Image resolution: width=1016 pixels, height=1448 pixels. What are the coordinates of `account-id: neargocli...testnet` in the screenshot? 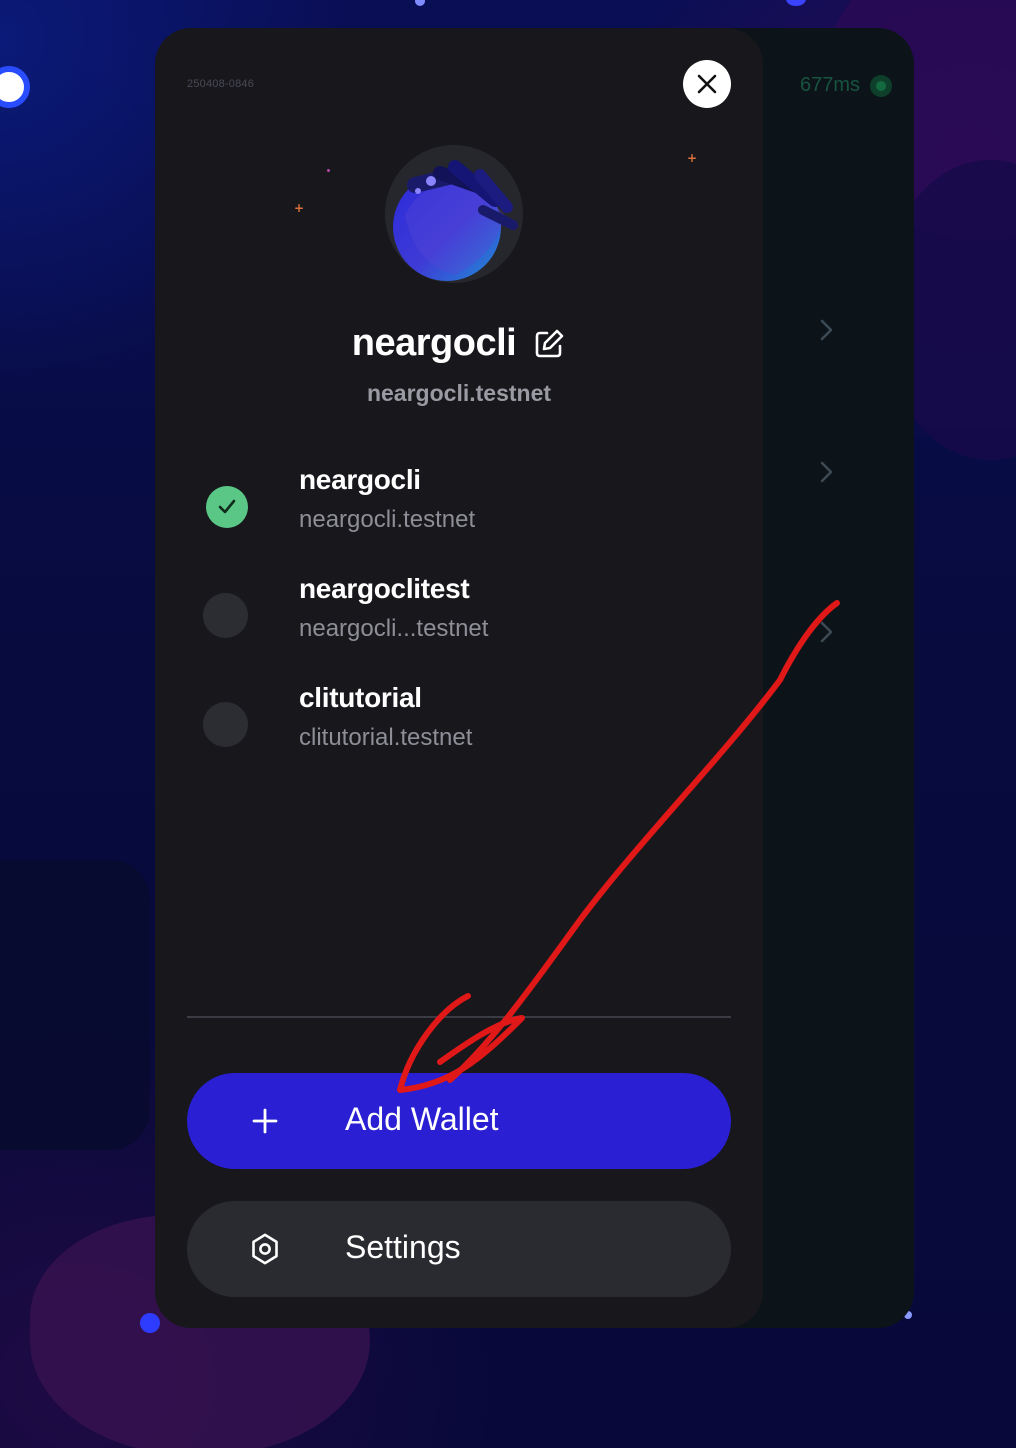 It's located at (394, 628).